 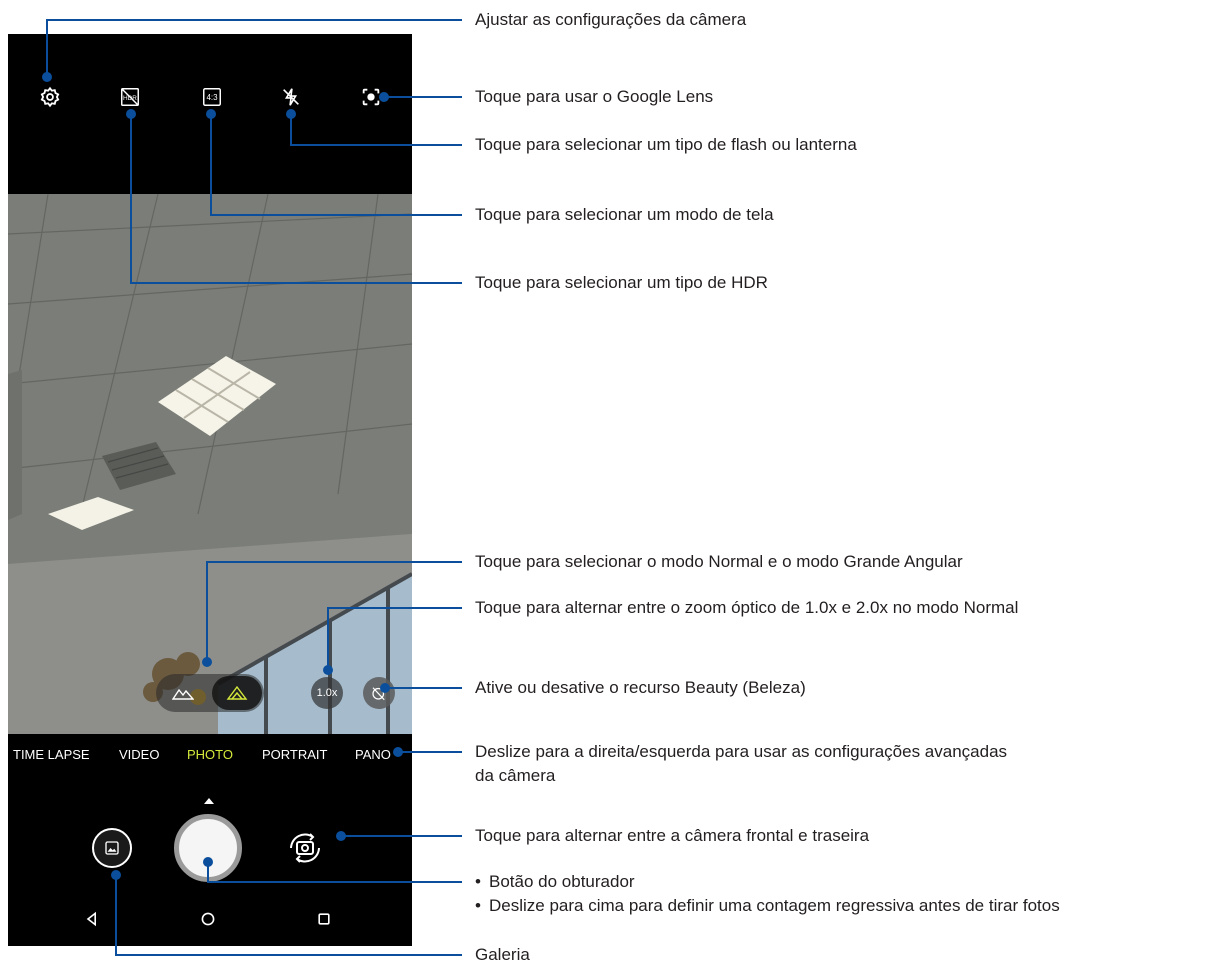 What do you see at coordinates (92, 919) in the screenshot?
I see `back-icon` at bounding box center [92, 919].